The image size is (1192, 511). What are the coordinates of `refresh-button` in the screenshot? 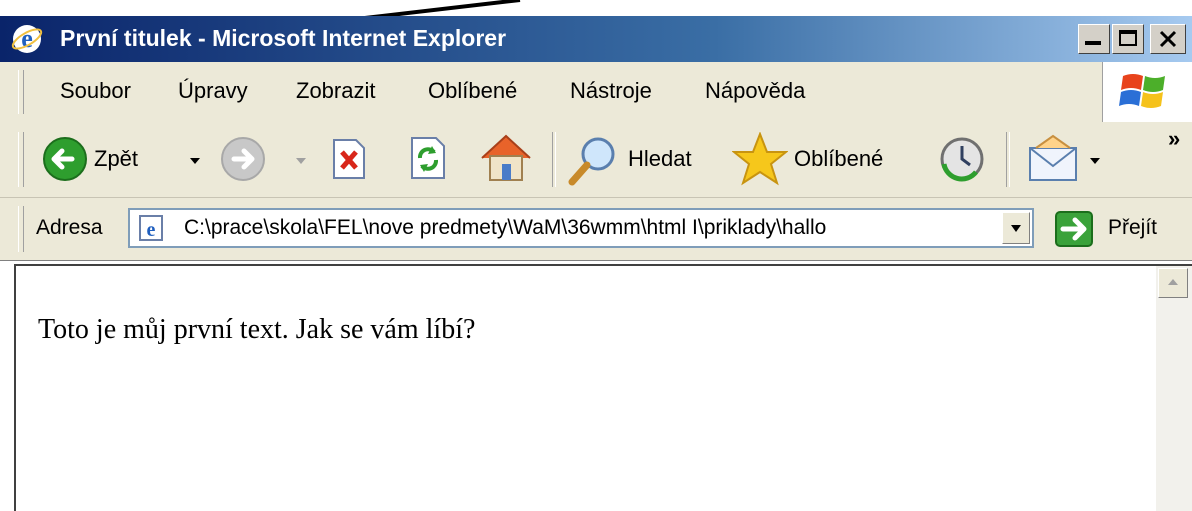 It's located at (428, 158).